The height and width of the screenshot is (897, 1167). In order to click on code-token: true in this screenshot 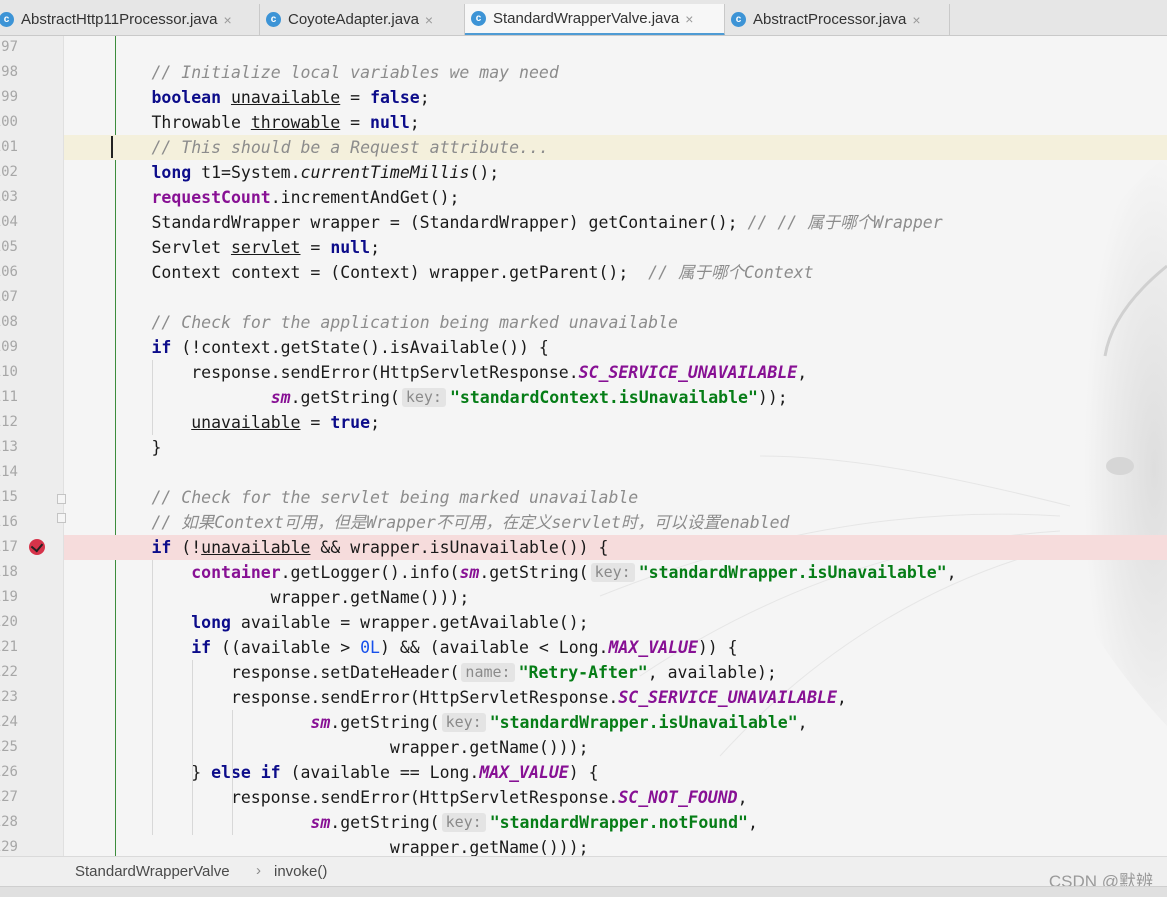, I will do `click(350, 422)`.